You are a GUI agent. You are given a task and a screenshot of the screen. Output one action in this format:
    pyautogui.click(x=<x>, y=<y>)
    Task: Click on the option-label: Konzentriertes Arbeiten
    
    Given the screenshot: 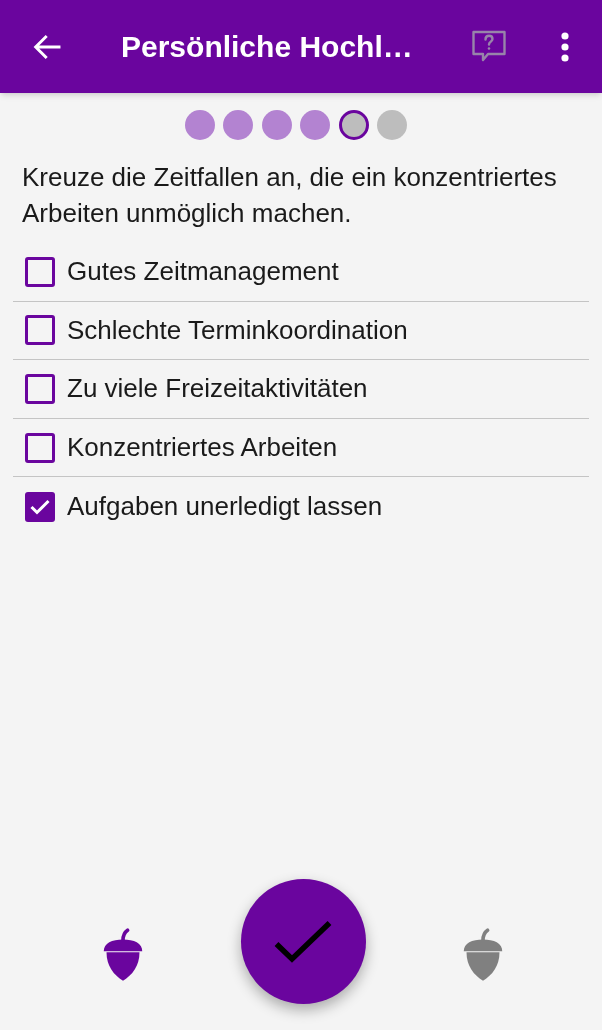 What is the action you would take?
    pyautogui.click(x=202, y=448)
    